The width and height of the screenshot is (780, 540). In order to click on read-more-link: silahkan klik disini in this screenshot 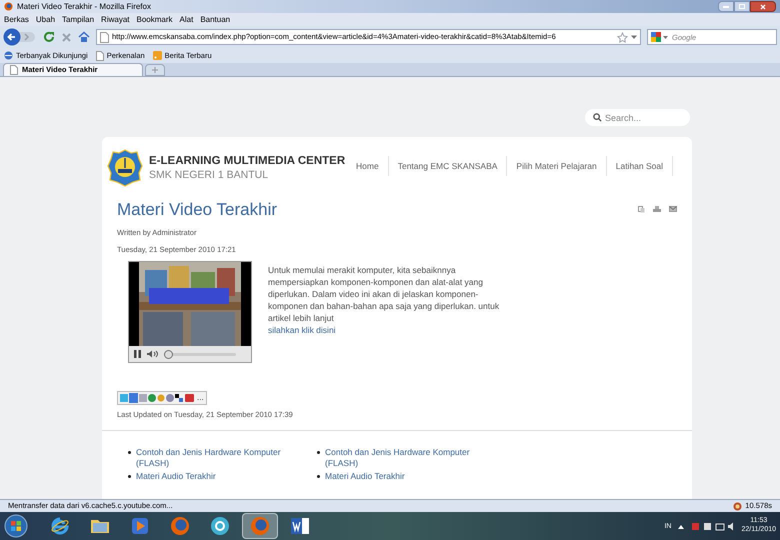, I will do `click(302, 330)`.